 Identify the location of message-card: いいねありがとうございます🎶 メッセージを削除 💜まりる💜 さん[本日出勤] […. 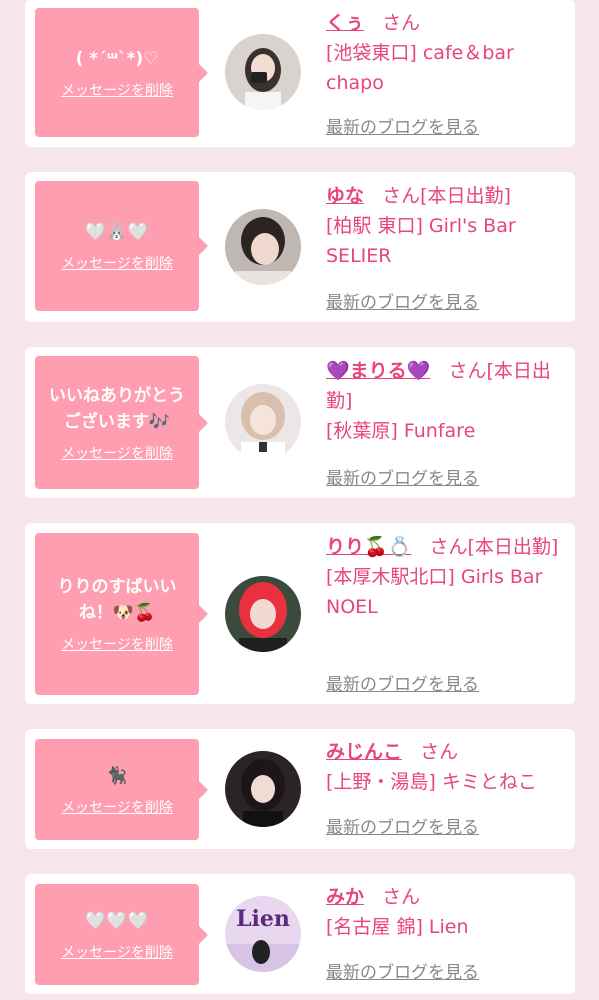
(300, 422).